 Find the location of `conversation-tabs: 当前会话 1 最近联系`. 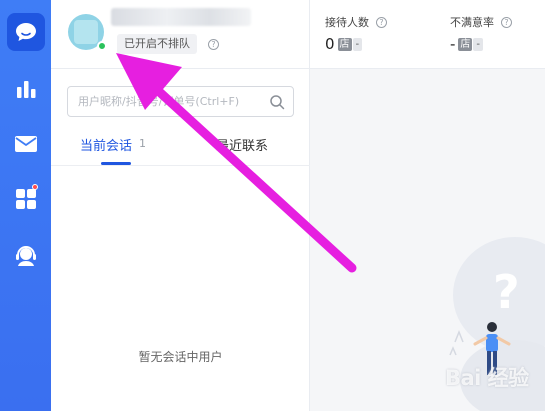

conversation-tabs: 当前会话 1 最近联系 is located at coordinates (180, 147).